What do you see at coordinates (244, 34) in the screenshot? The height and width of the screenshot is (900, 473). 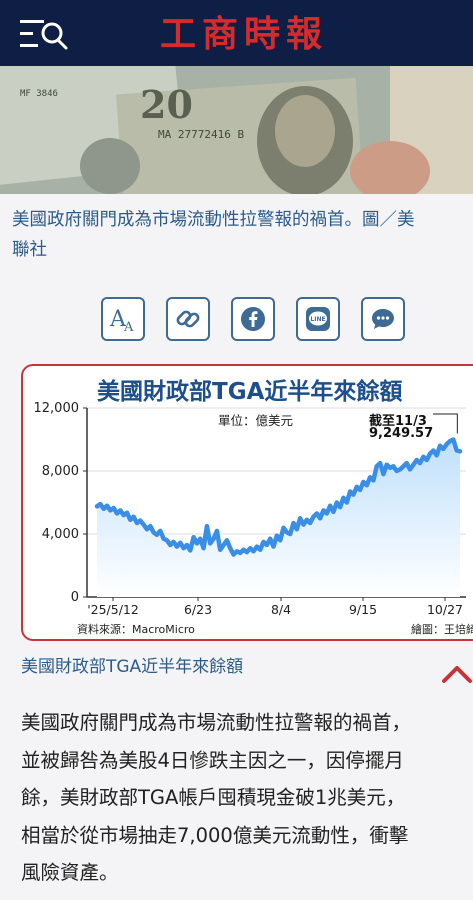 I see `site-logo: 工商時報` at bounding box center [244, 34].